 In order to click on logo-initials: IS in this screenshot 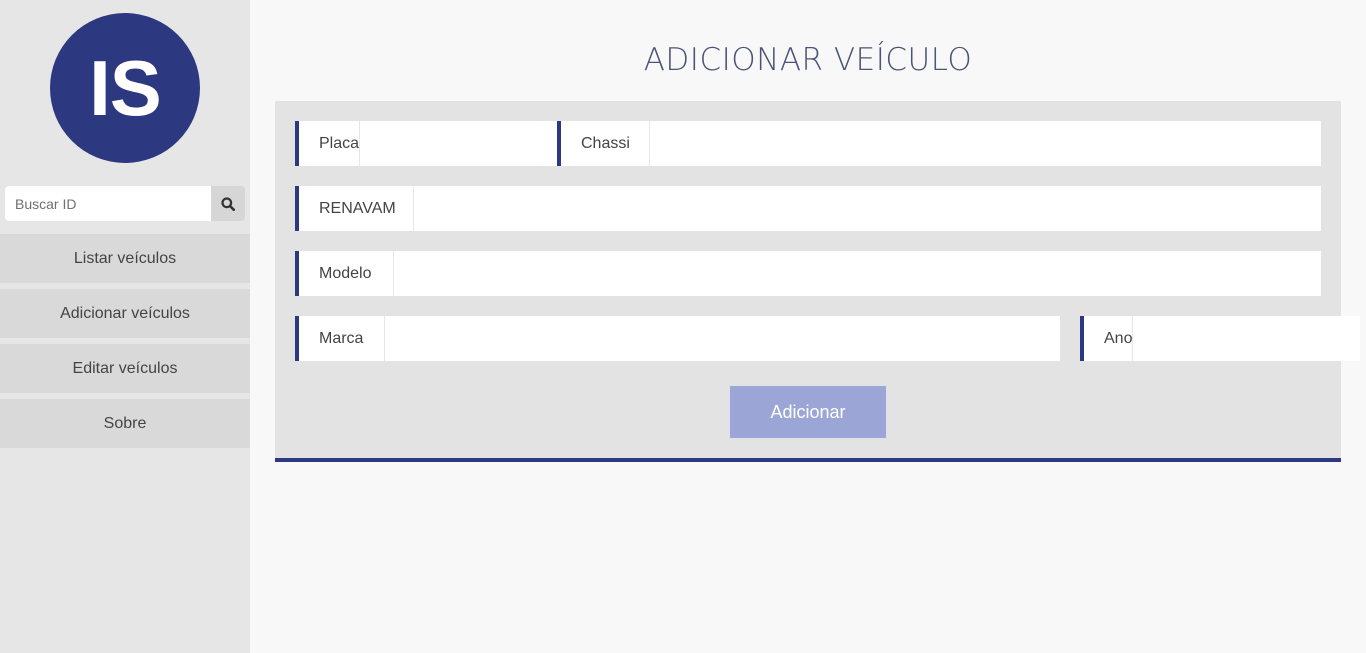, I will do `click(125, 87)`.